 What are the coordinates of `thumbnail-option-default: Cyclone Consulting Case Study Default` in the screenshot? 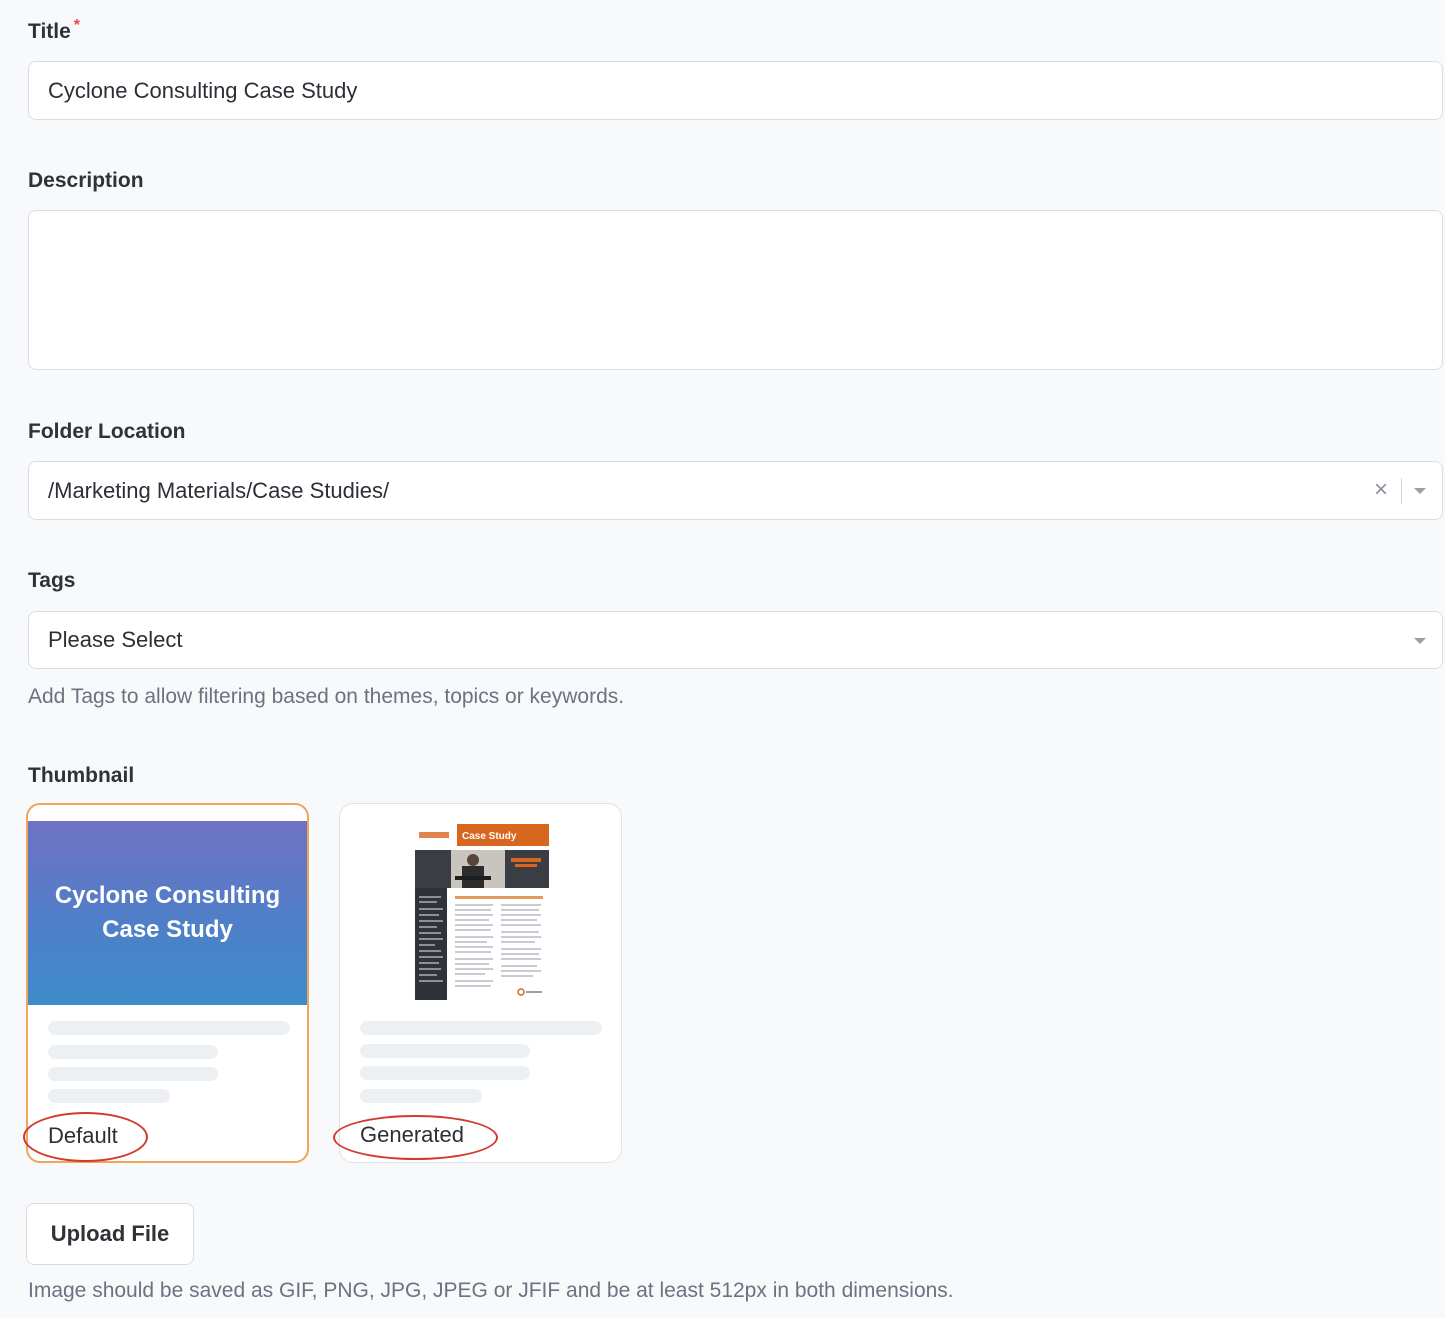 It's located at (167, 983).